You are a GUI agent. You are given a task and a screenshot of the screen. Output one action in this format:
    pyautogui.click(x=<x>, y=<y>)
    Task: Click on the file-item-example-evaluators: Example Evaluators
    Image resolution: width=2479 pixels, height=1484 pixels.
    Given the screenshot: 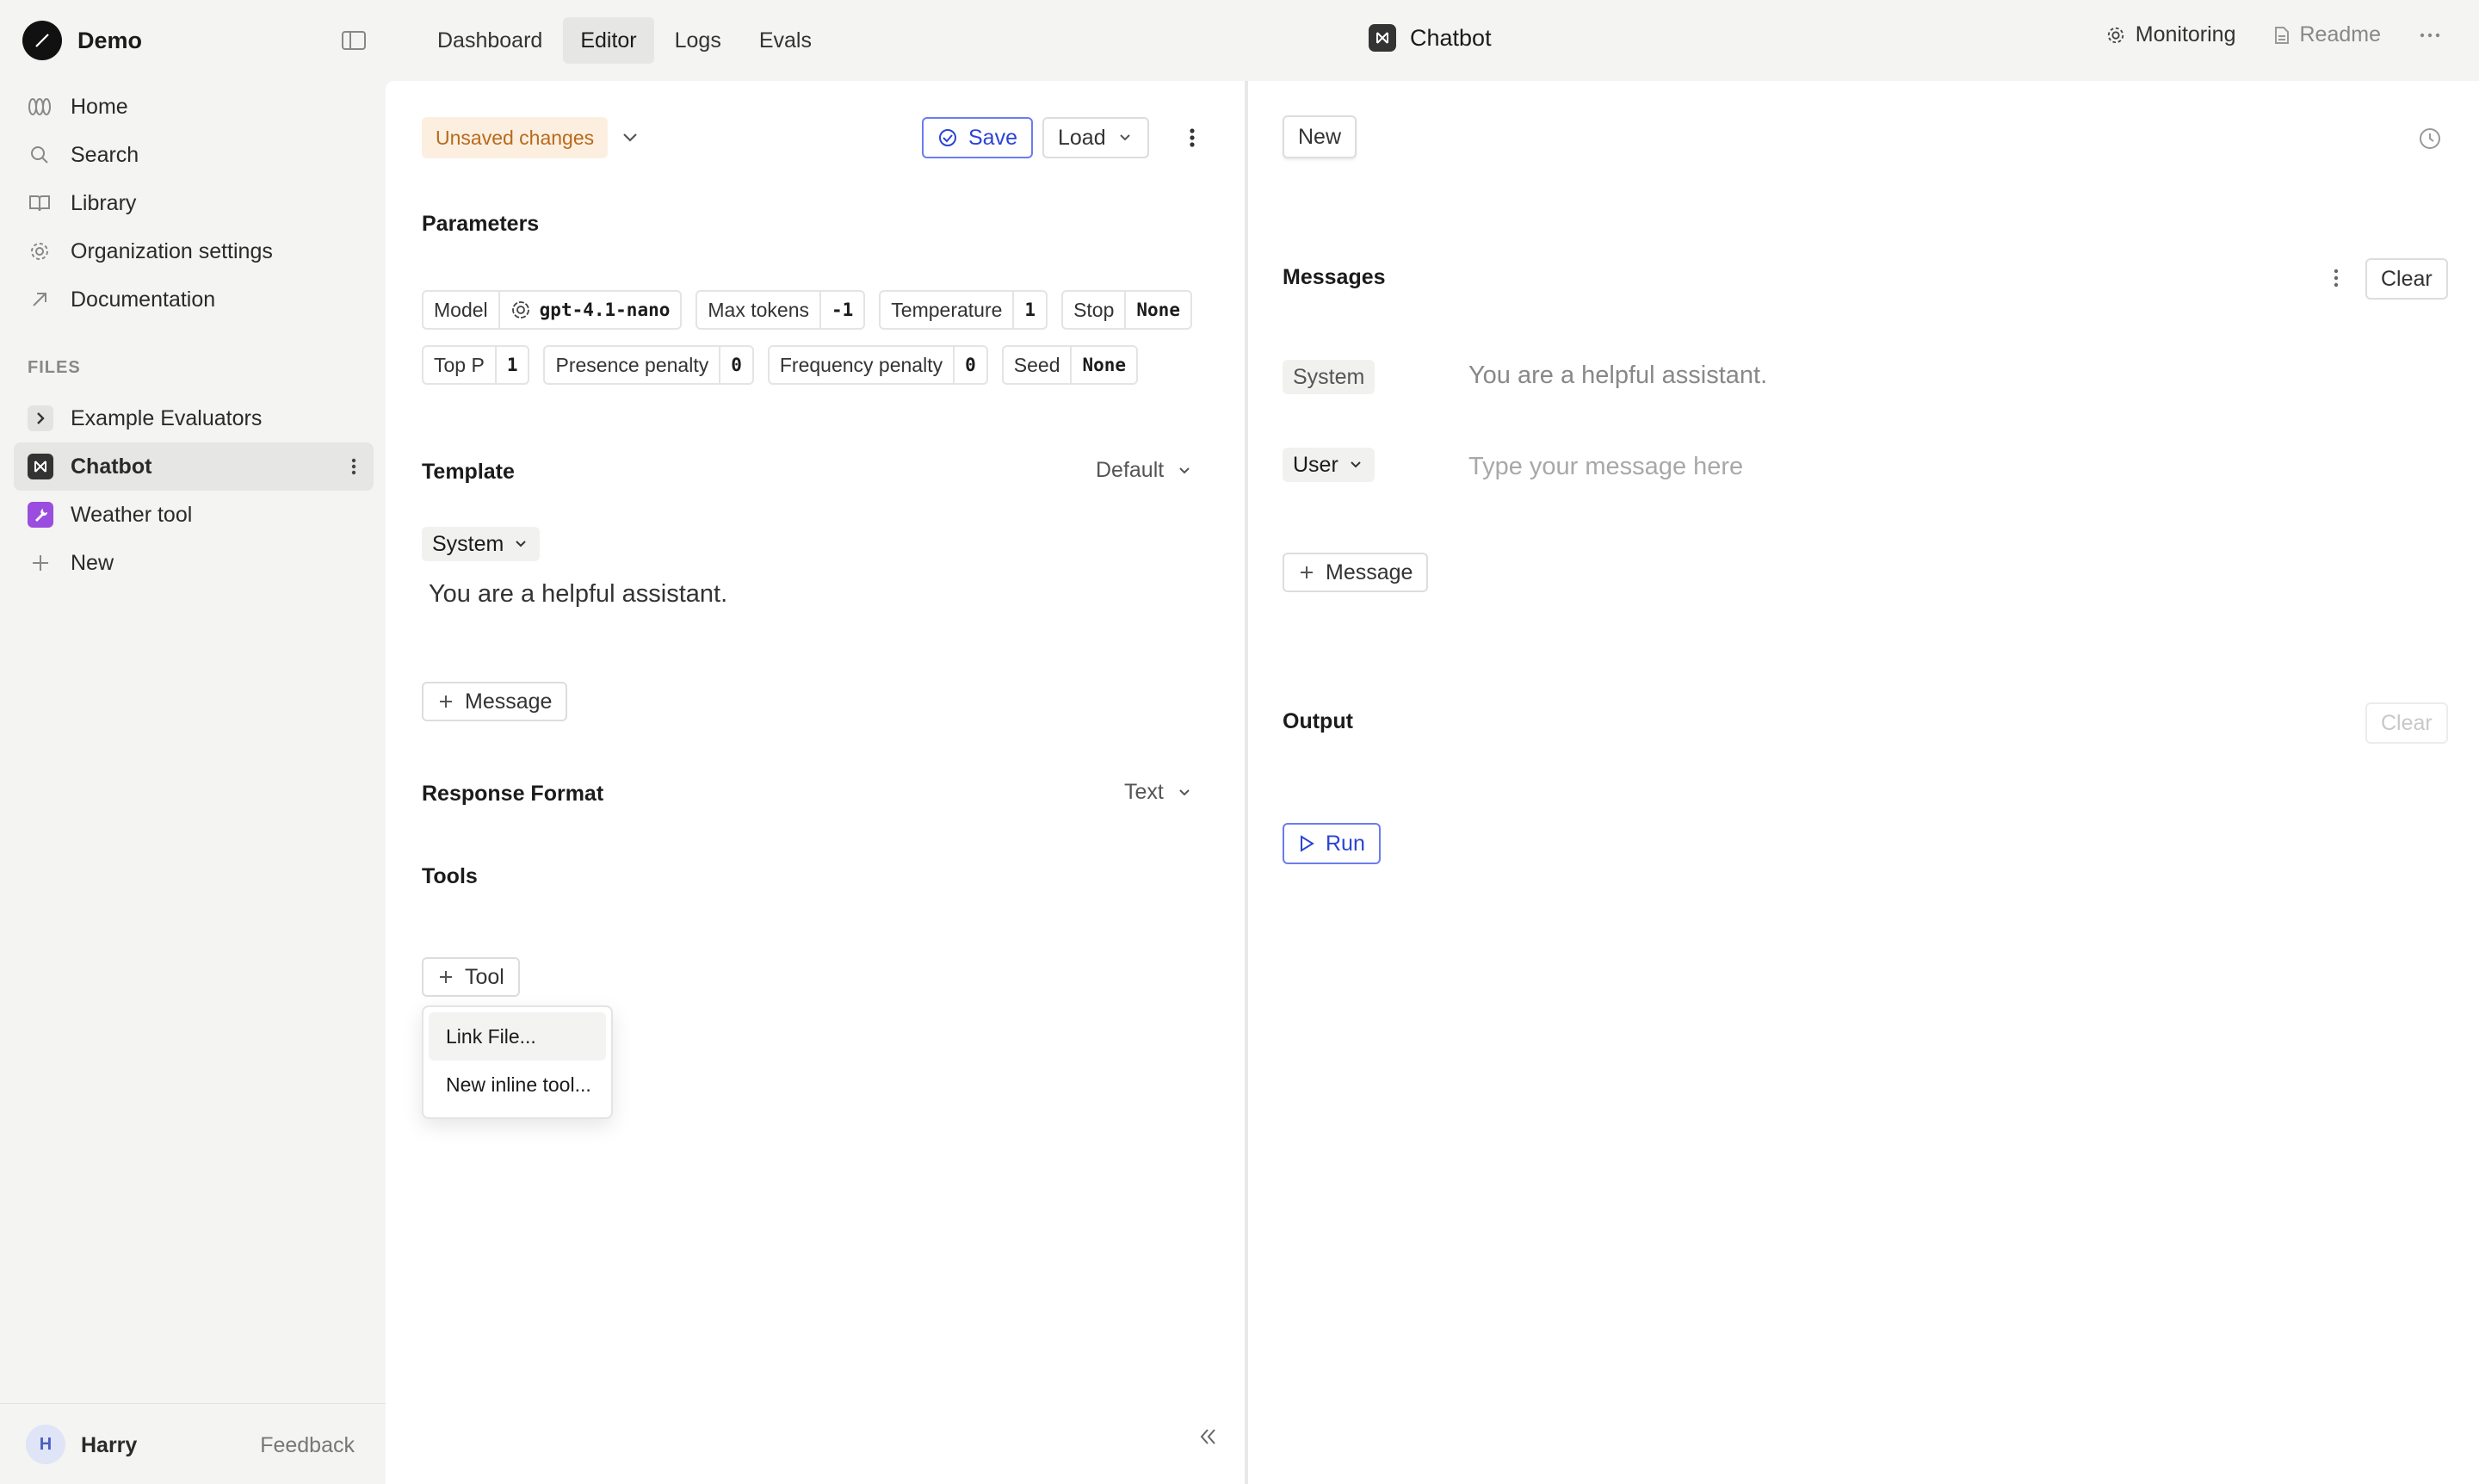 What is the action you would take?
    pyautogui.click(x=194, y=418)
    